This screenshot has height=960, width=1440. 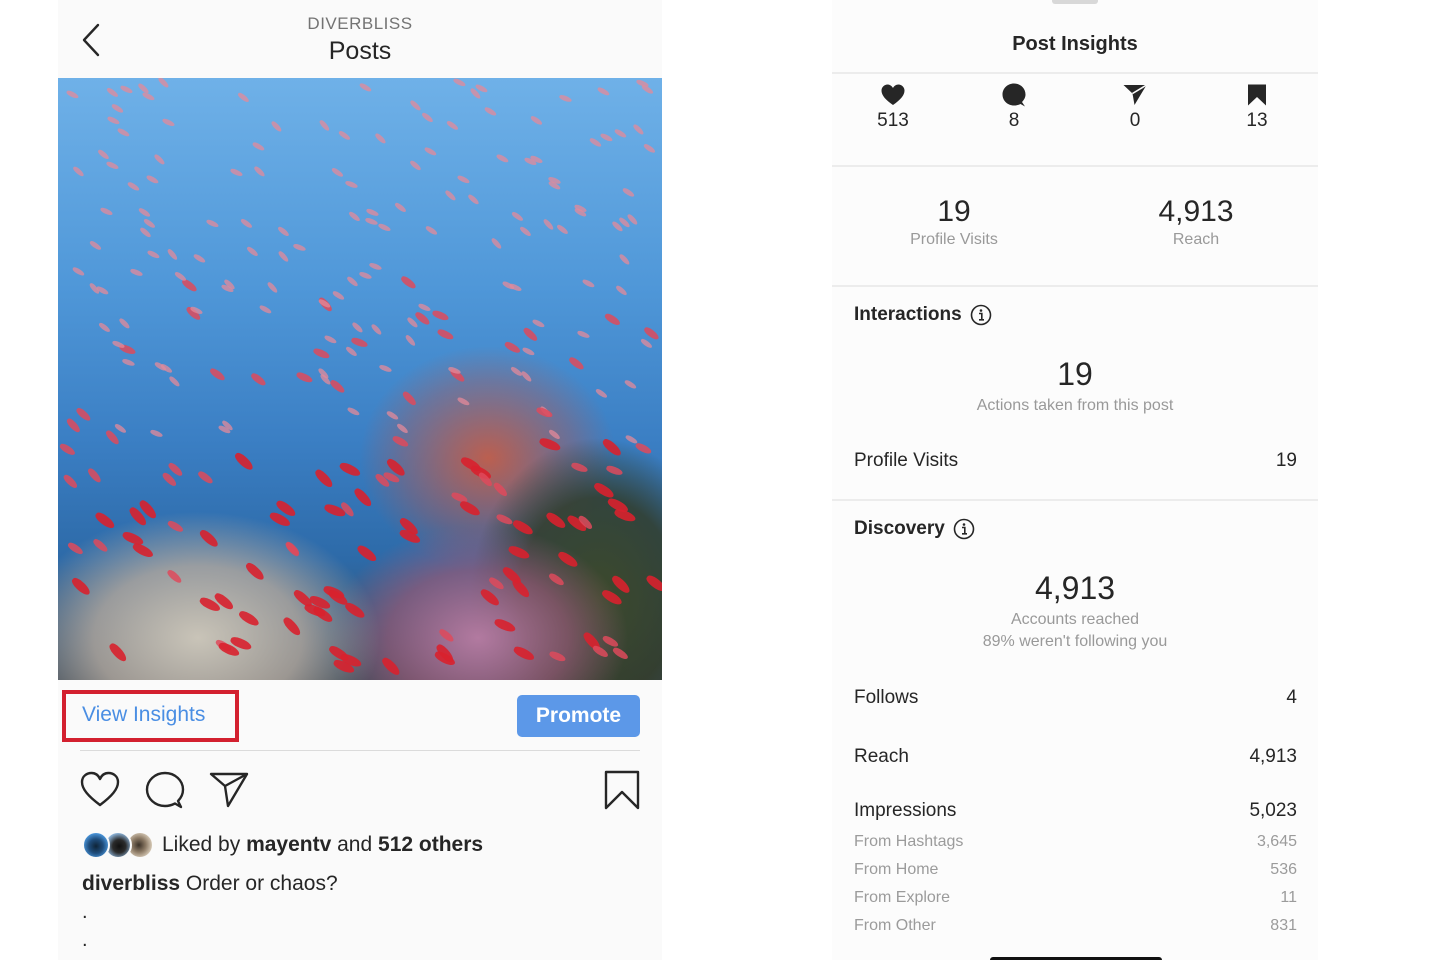 What do you see at coordinates (131, 883) in the screenshot?
I see `caption-username: diverbliss` at bounding box center [131, 883].